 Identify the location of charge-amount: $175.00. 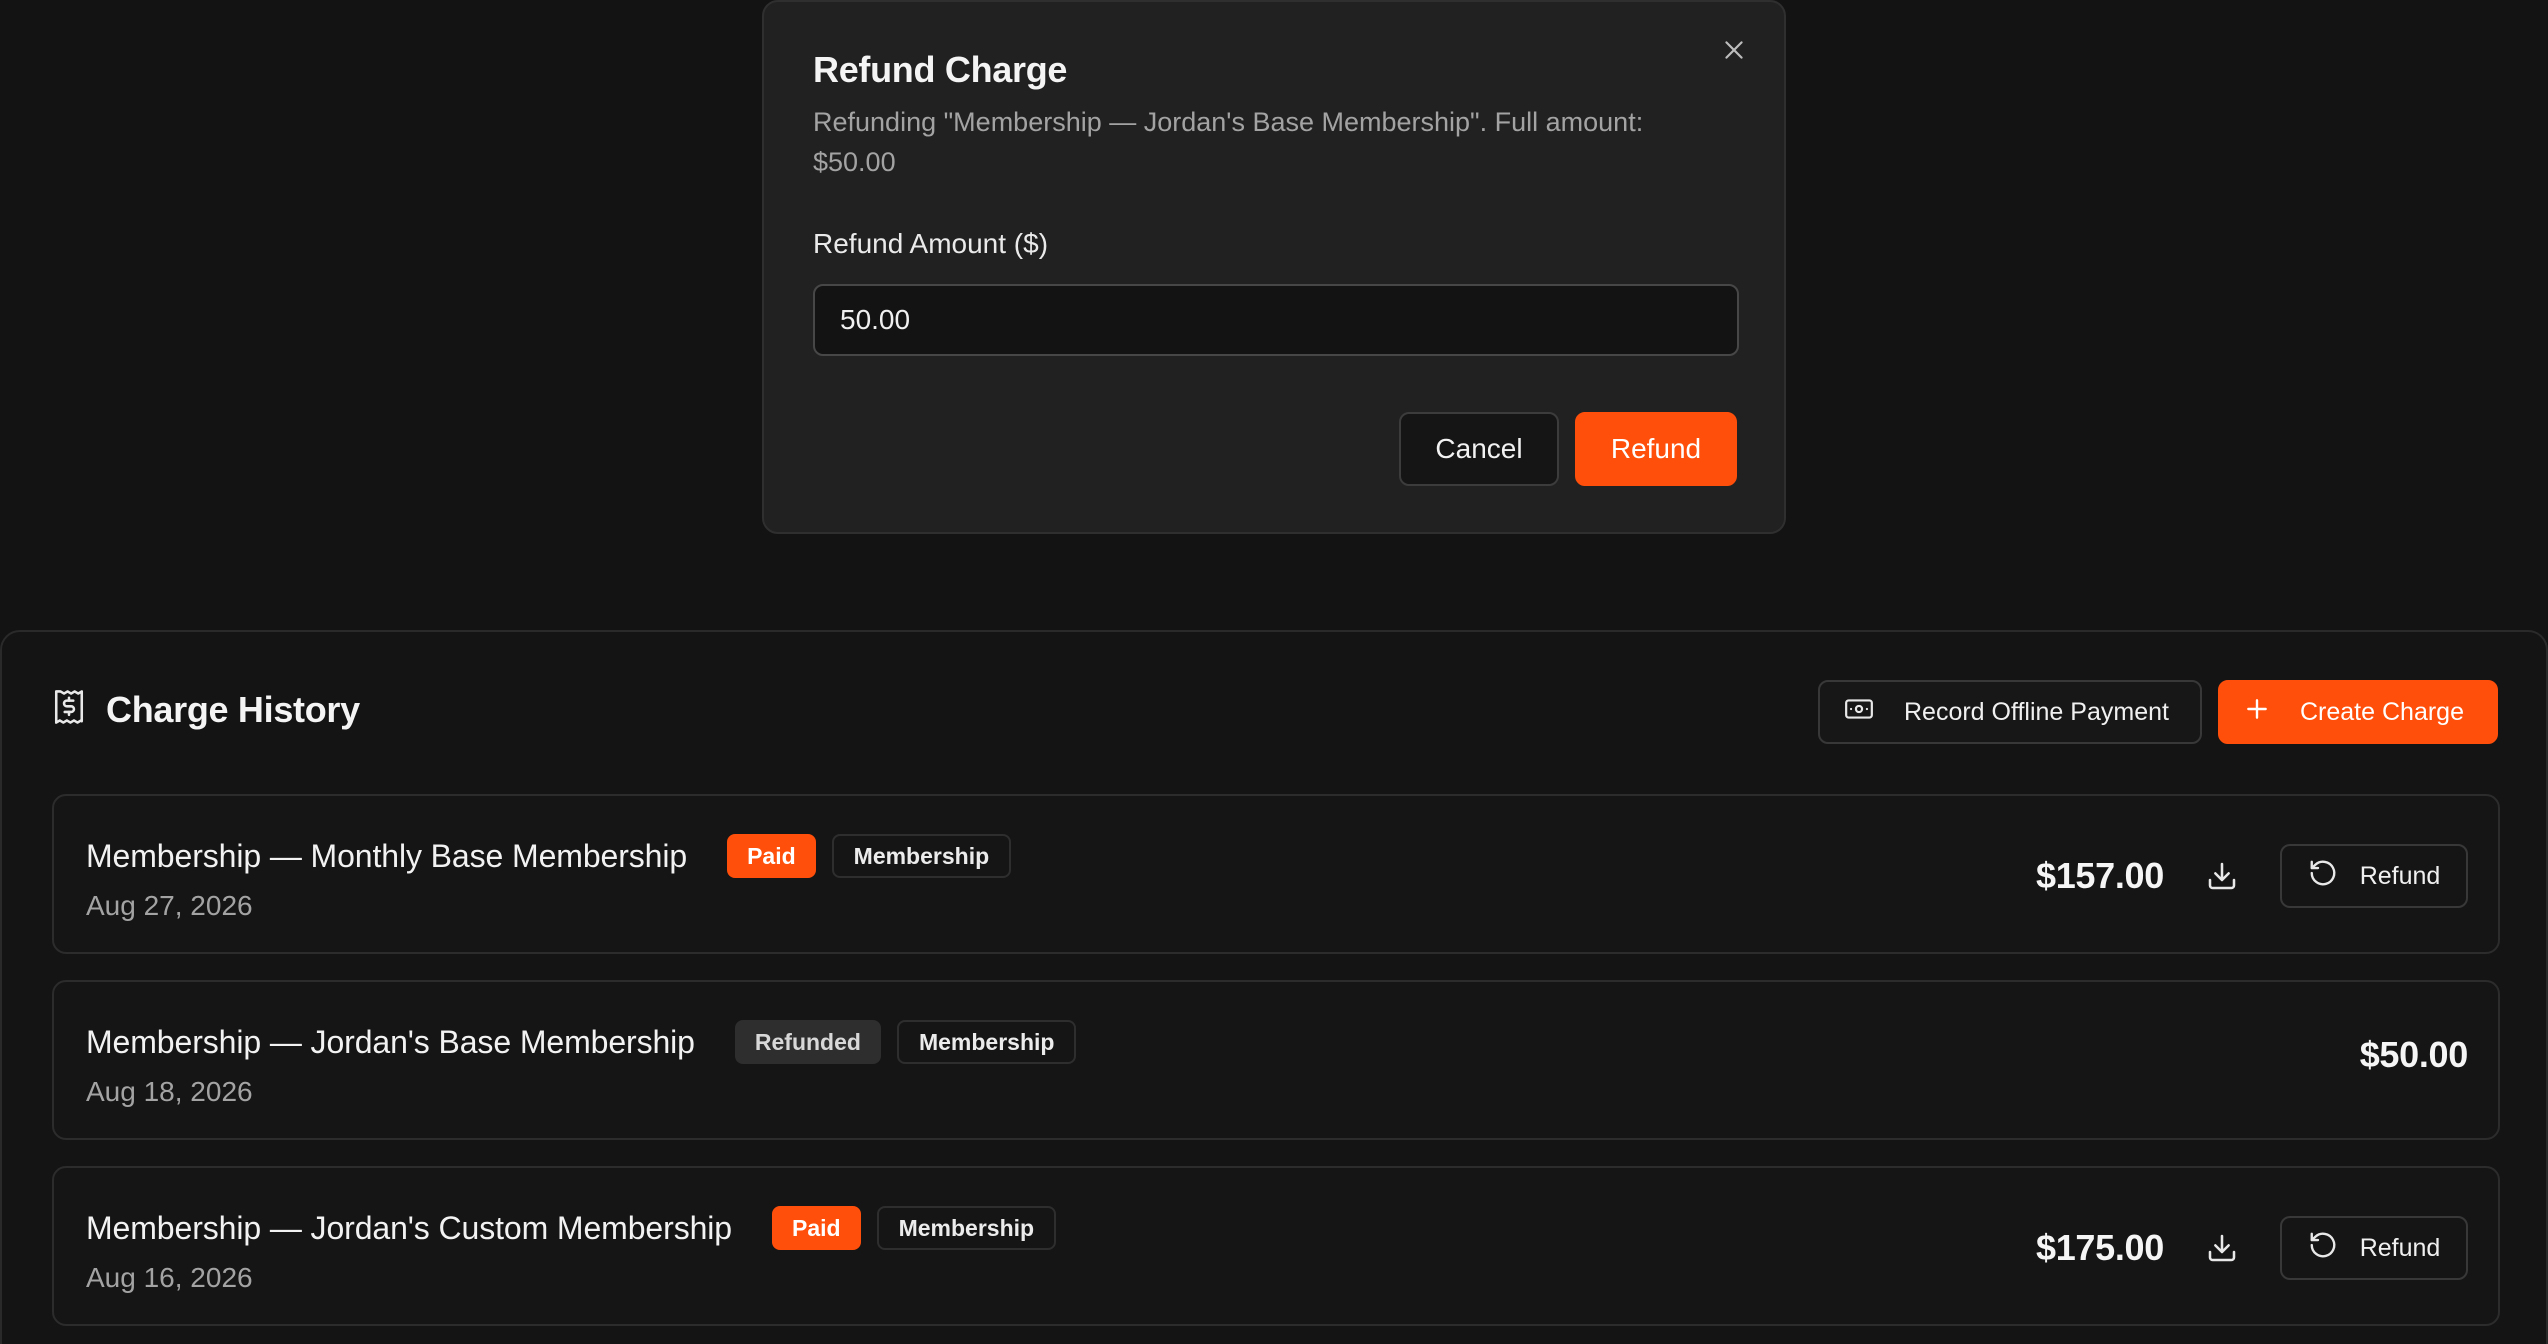
(2099, 1247).